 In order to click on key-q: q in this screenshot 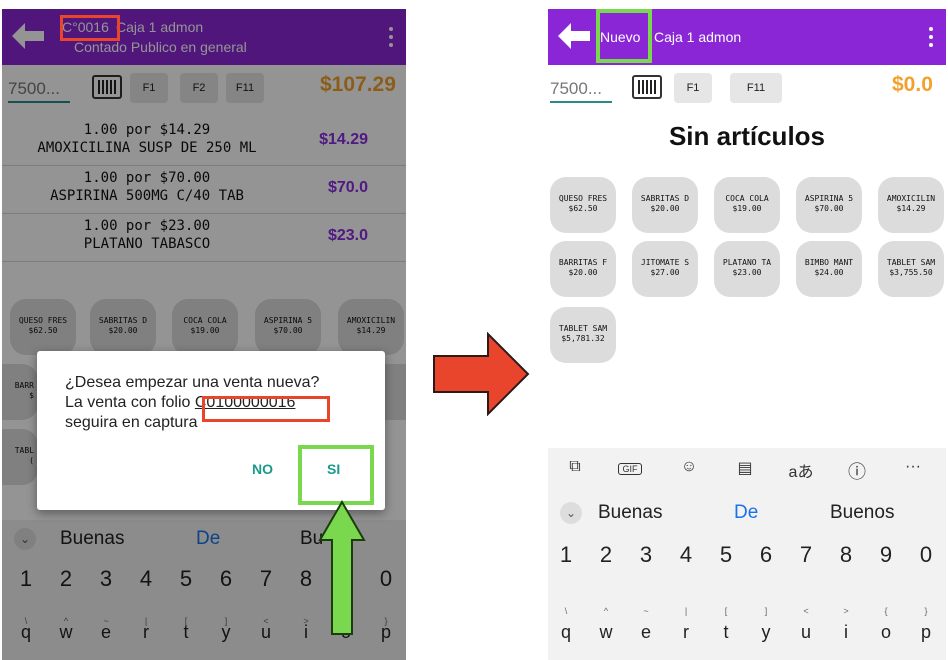, I will do `click(566, 632)`.